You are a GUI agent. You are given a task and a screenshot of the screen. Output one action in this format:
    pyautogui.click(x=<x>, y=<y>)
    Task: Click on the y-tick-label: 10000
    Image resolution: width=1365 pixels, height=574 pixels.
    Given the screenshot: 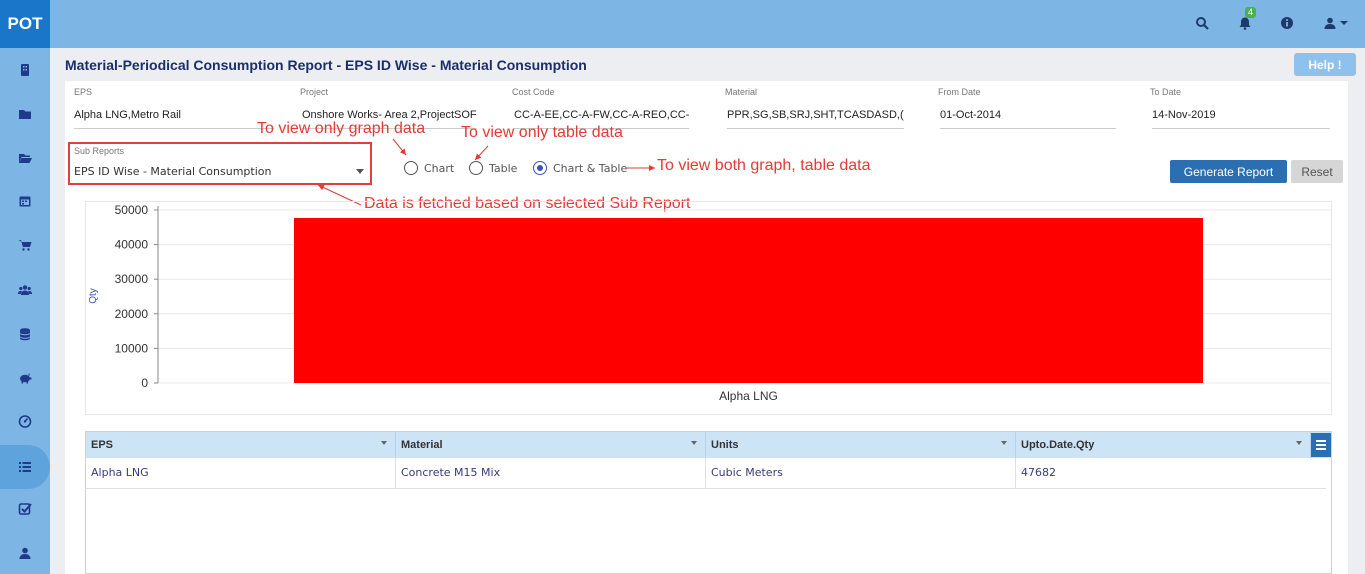 What is the action you would take?
    pyautogui.click(x=132, y=348)
    